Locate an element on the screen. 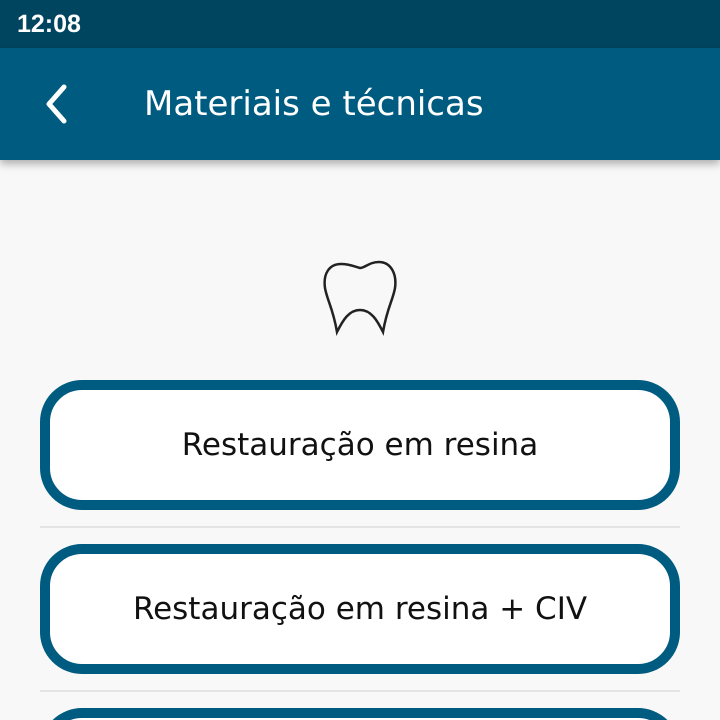 This screenshot has height=720, width=720. tooth-icon is located at coordinates (360, 298).